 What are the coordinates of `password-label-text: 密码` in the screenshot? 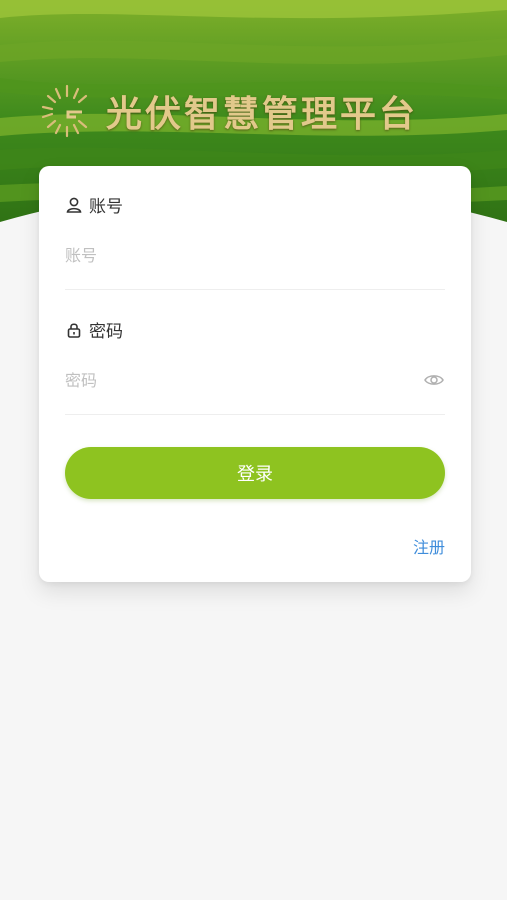 It's located at (106, 332).